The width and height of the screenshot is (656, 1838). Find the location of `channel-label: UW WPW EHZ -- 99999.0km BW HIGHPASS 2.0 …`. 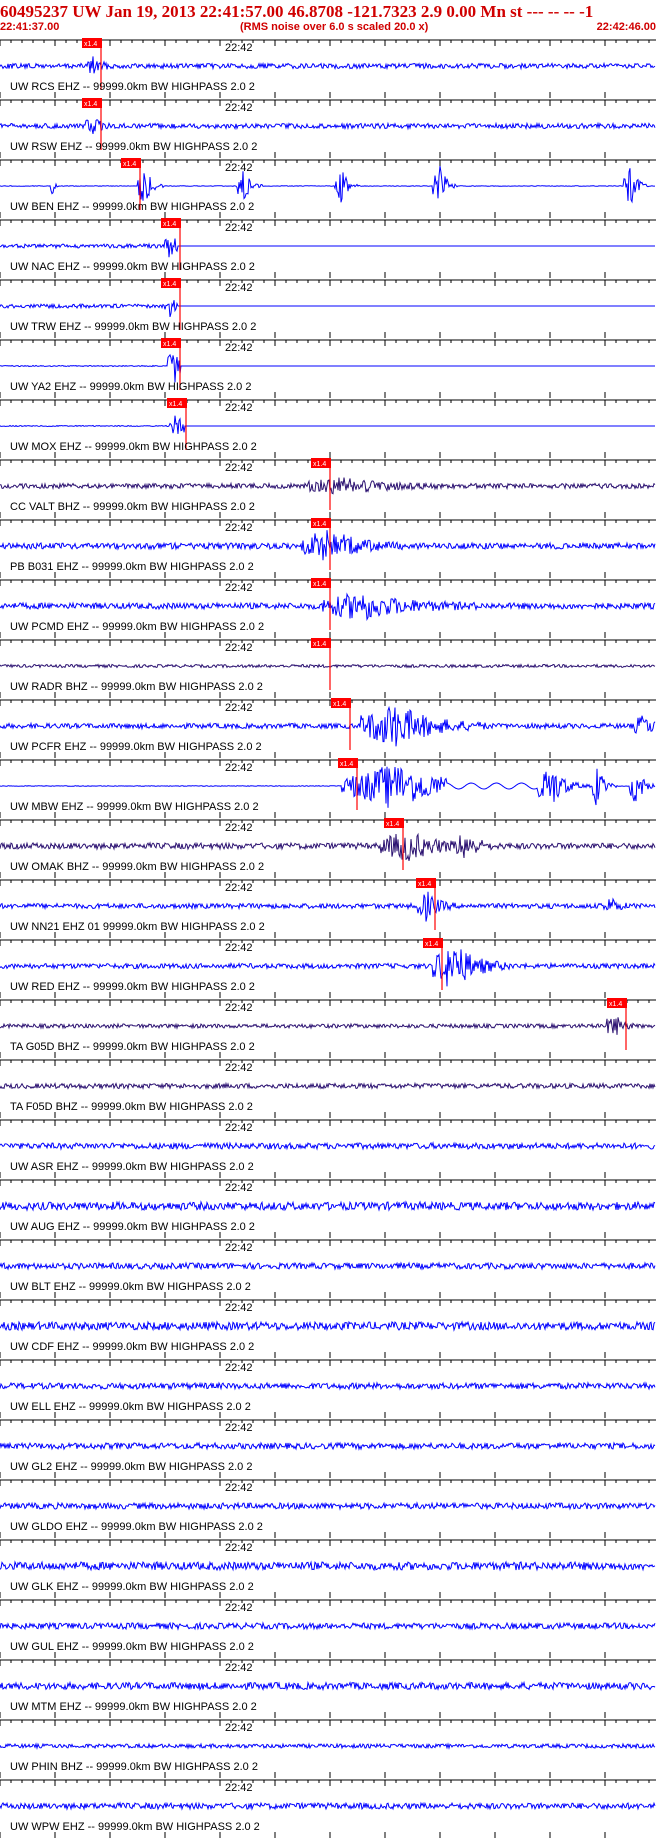

channel-label: UW WPW EHZ -- 99999.0km BW HIGHPASS 2.0 … is located at coordinates (135, 1827).